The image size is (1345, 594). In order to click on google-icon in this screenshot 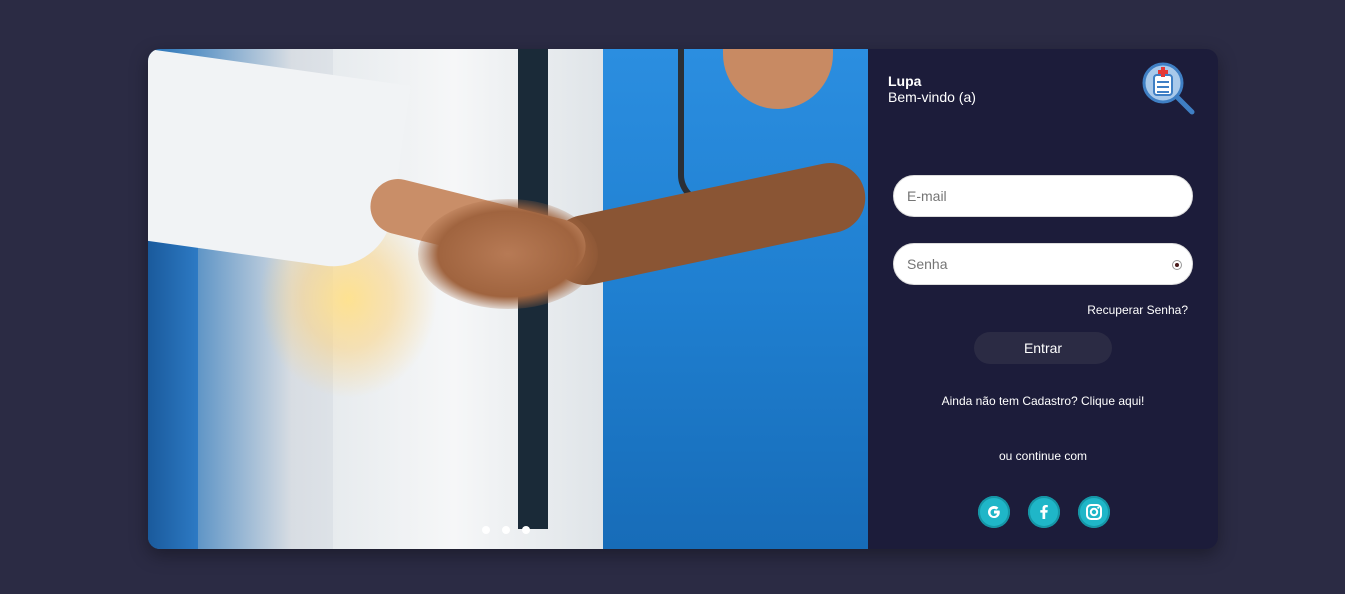, I will do `click(994, 512)`.